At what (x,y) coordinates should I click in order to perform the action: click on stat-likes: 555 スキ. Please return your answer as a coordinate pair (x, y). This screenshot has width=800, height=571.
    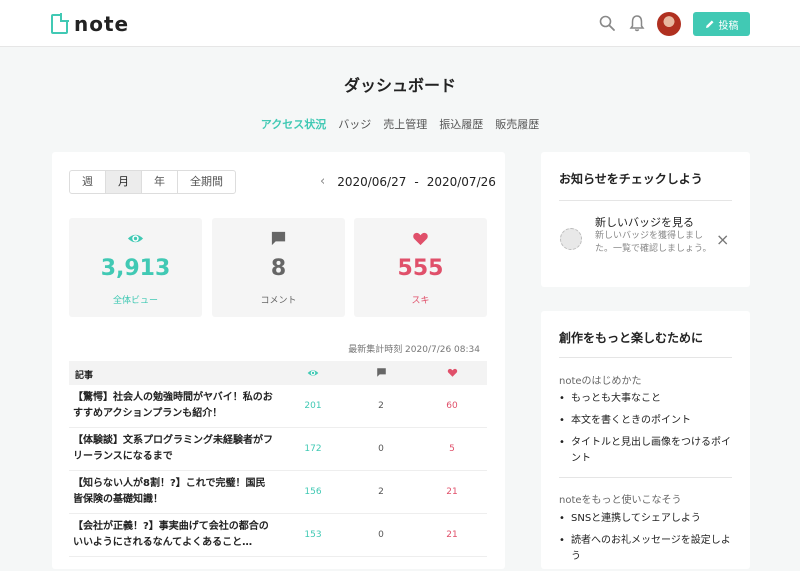
    Looking at the image, I should click on (420, 267).